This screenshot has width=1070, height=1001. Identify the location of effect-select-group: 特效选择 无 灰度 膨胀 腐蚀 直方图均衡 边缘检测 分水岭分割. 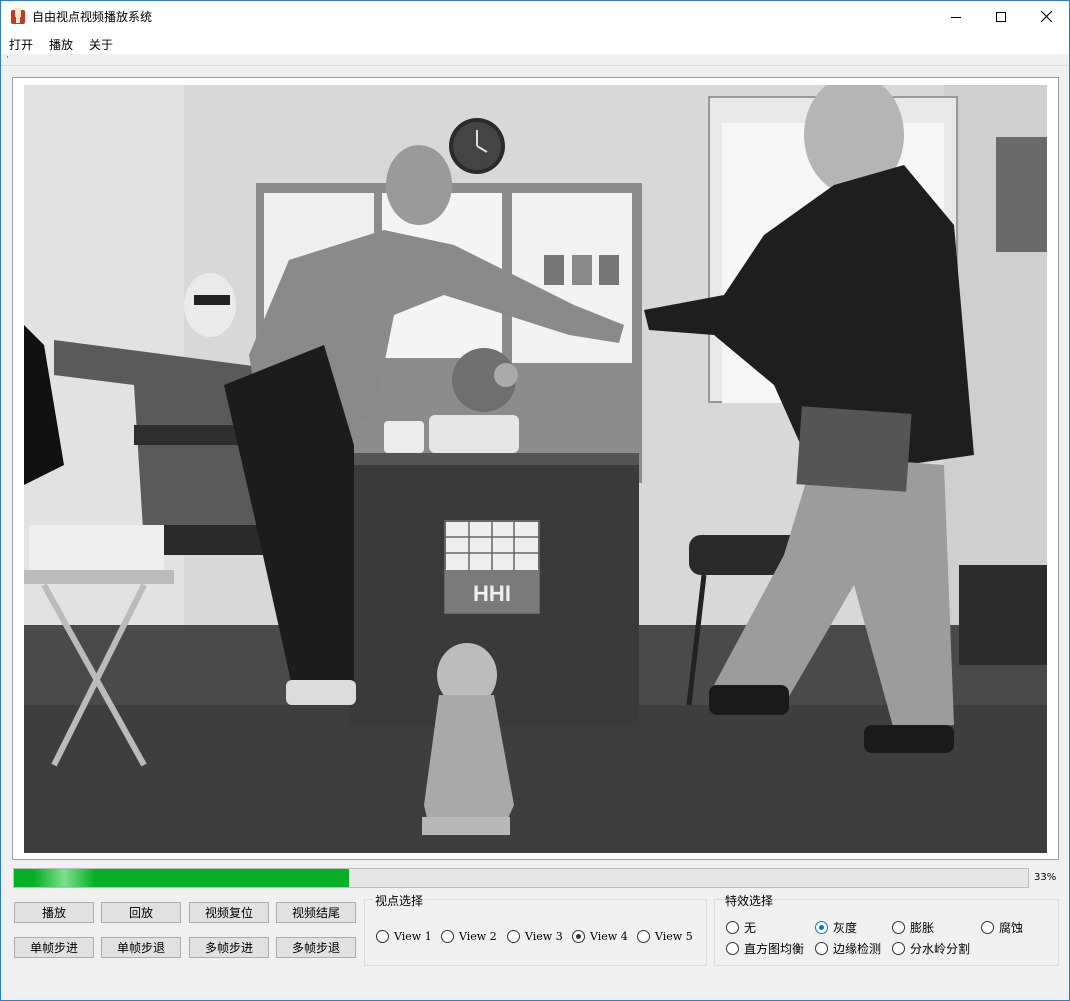
(886, 929).